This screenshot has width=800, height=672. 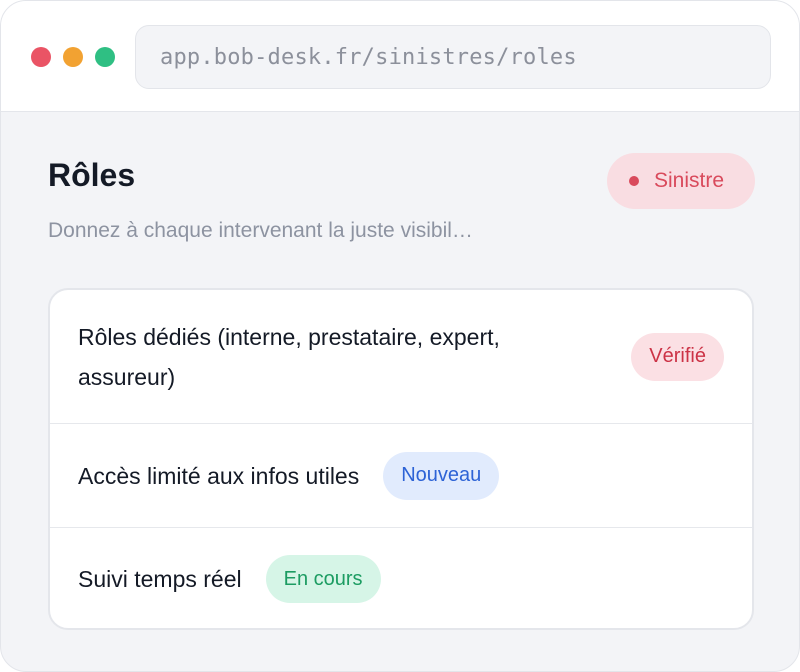 I want to click on list-item-label: Accès limité aux infos utiles, so click(x=219, y=475).